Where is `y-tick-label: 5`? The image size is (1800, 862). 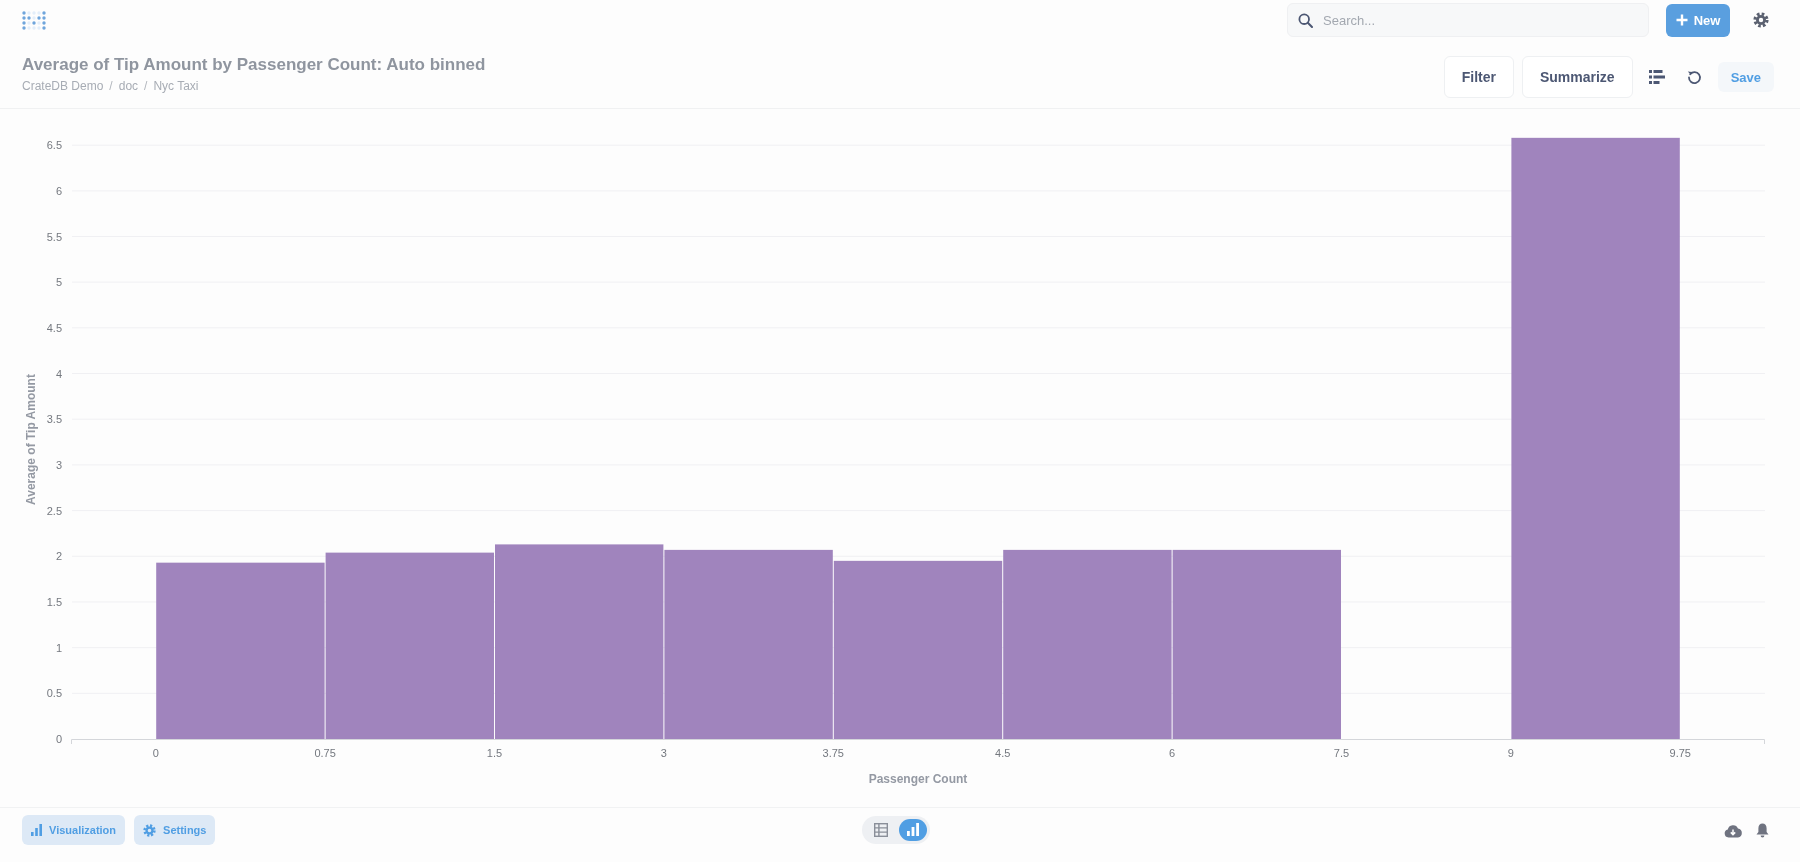
y-tick-label: 5 is located at coordinates (58, 282).